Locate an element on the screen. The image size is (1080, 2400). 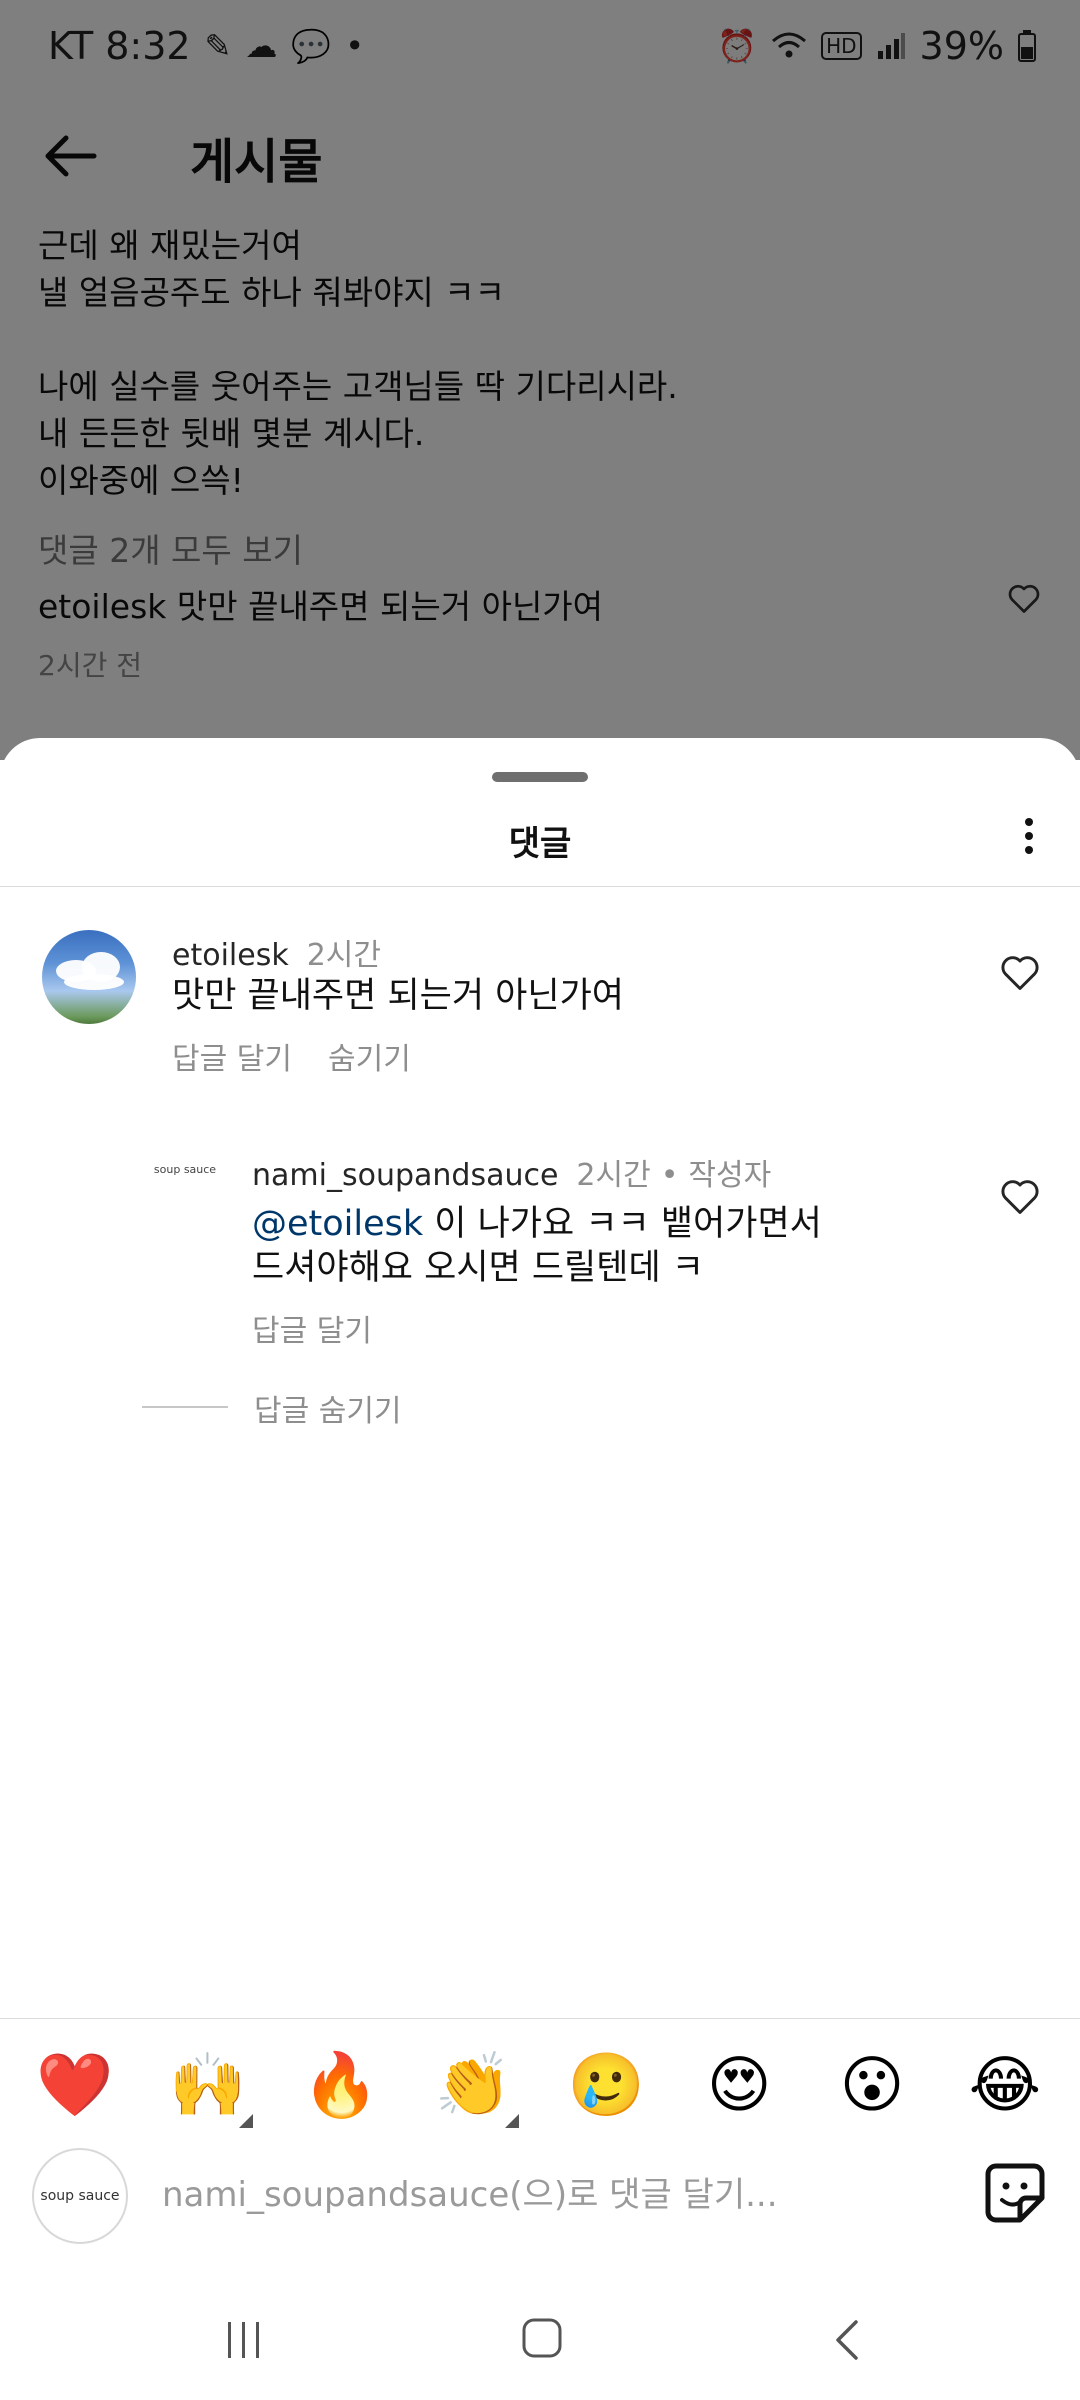
recent-apps-icon is located at coordinates (244, 2340).